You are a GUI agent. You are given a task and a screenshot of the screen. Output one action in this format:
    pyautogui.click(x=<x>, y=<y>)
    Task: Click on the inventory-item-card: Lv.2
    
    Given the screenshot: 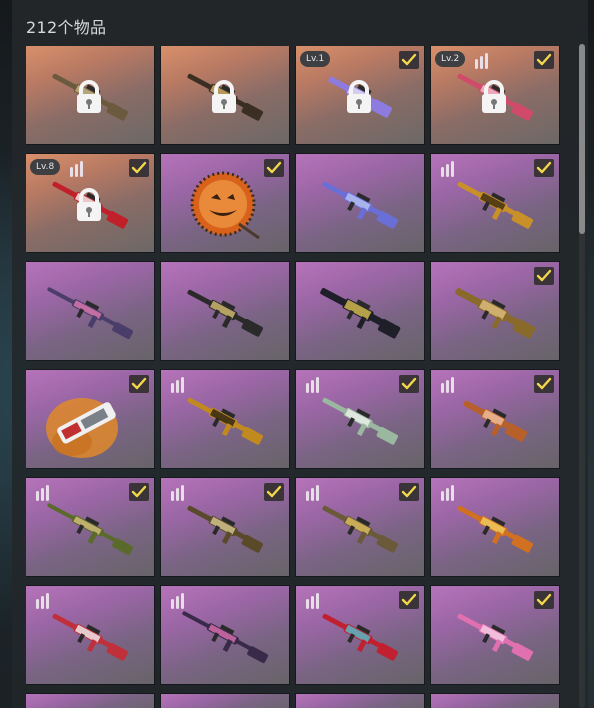 What is the action you would take?
    pyautogui.click(x=495, y=95)
    